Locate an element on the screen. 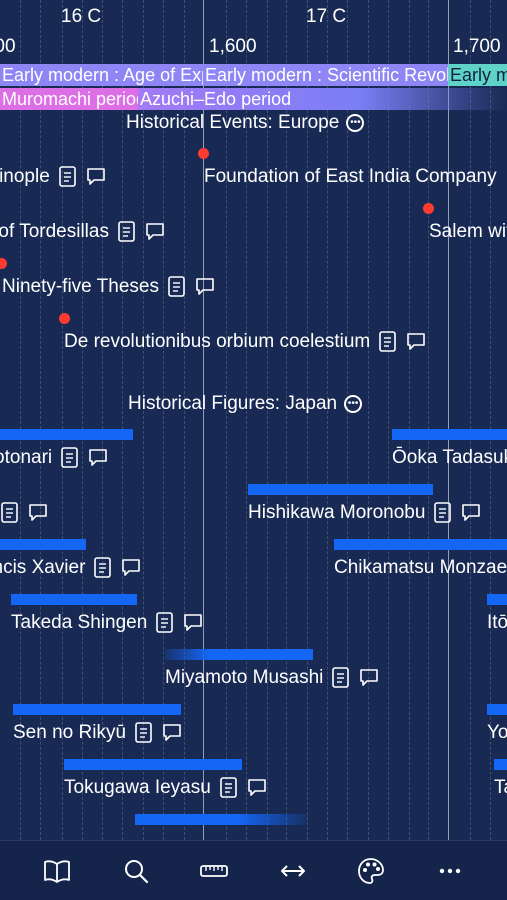  event-item: De revolutionibus orbium coelestium is located at coordinates (245, 342).